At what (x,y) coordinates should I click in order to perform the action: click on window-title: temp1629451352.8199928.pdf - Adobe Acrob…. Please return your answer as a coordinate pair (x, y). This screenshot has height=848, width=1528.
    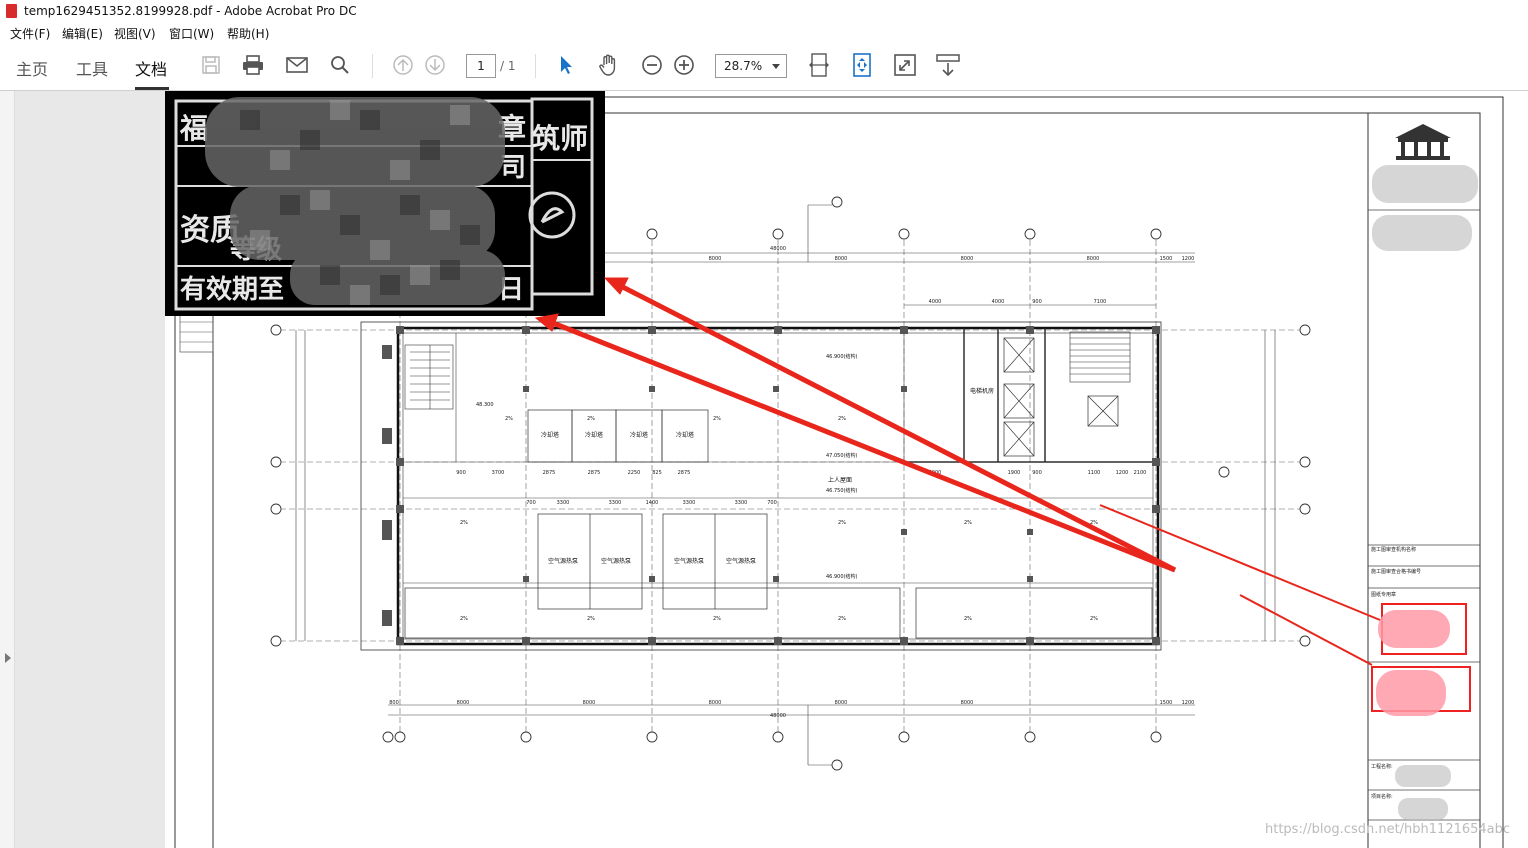
    Looking at the image, I should click on (190, 11).